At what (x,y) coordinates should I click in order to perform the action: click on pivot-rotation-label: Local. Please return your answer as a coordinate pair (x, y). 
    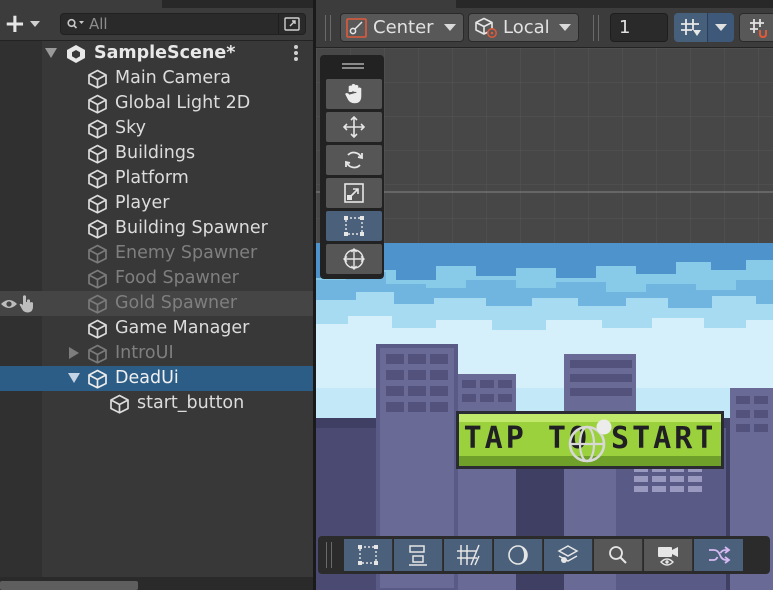
    Looking at the image, I should click on (526, 27).